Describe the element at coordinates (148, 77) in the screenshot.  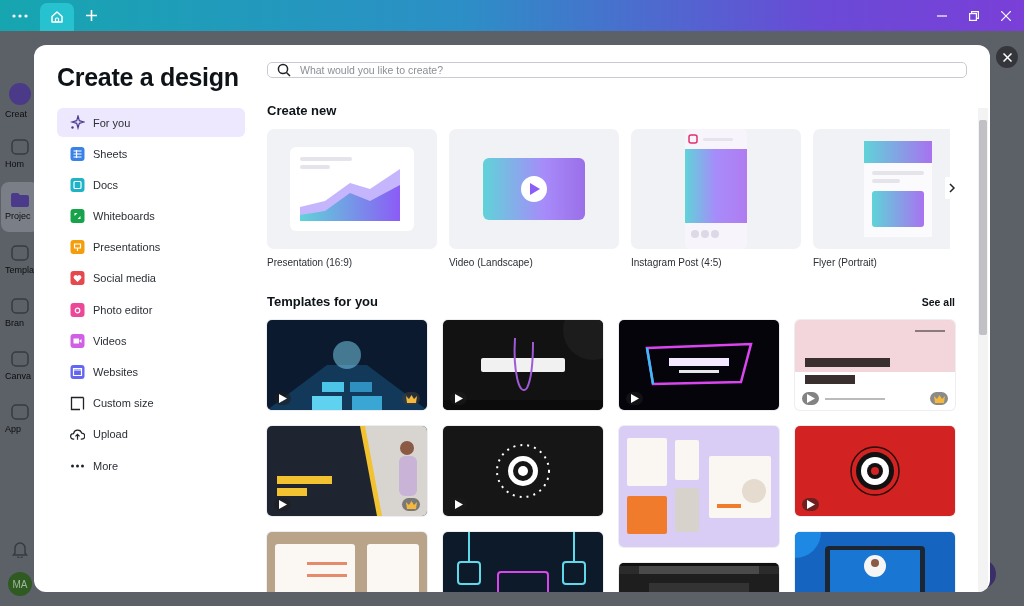
I see `dialog-title: Create a design` at that location.